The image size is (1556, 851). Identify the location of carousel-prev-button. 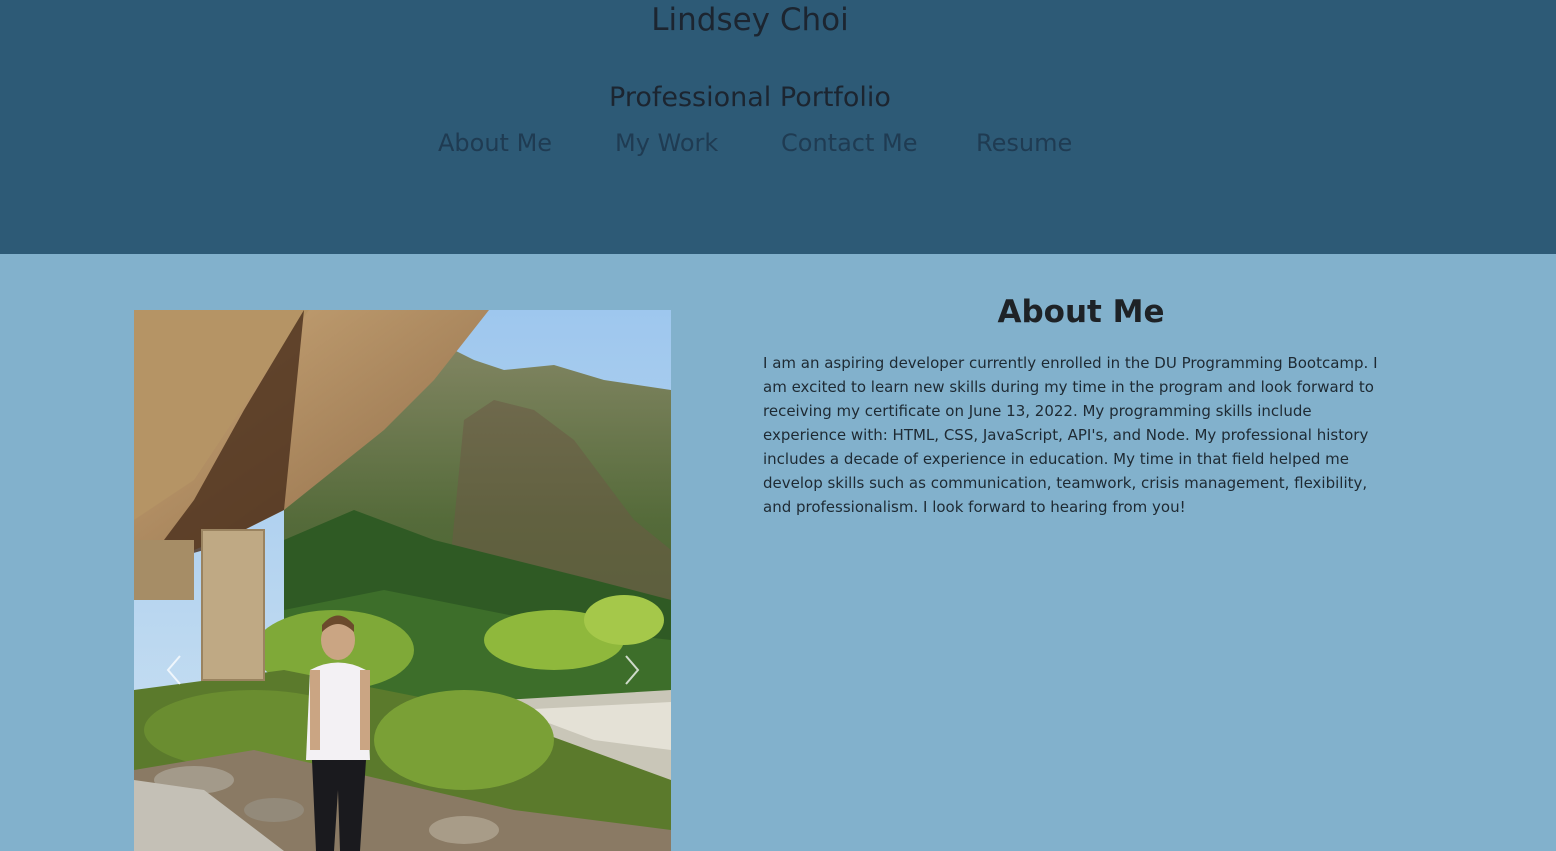
(175, 670).